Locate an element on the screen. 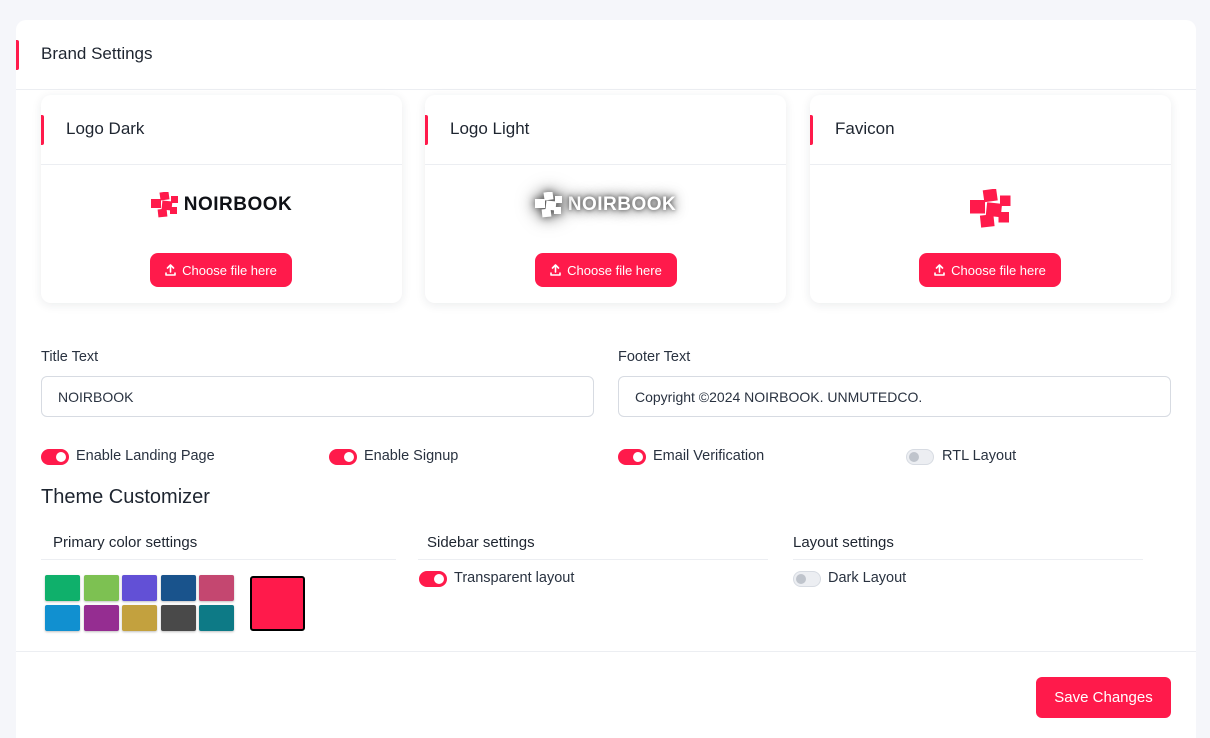  logo-light-choose-file-label: Choose file here is located at coordinates (614, 270).